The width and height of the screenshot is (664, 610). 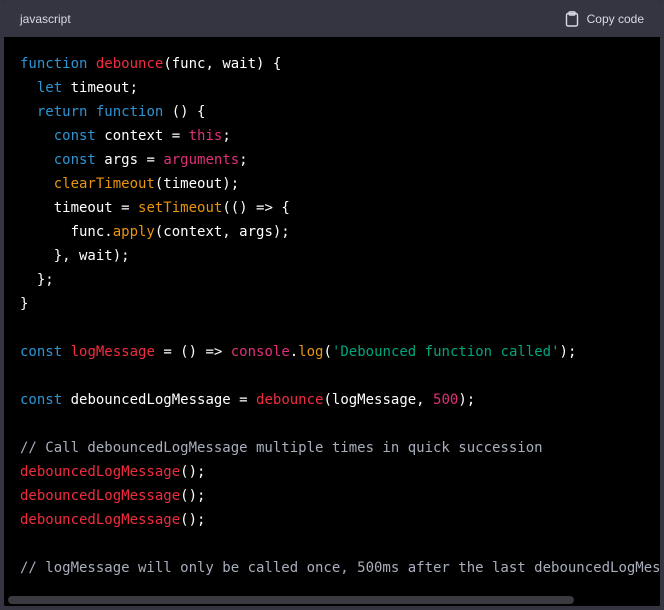 I want to click on horizontal-scrollbar, so click(x=291, y=600).